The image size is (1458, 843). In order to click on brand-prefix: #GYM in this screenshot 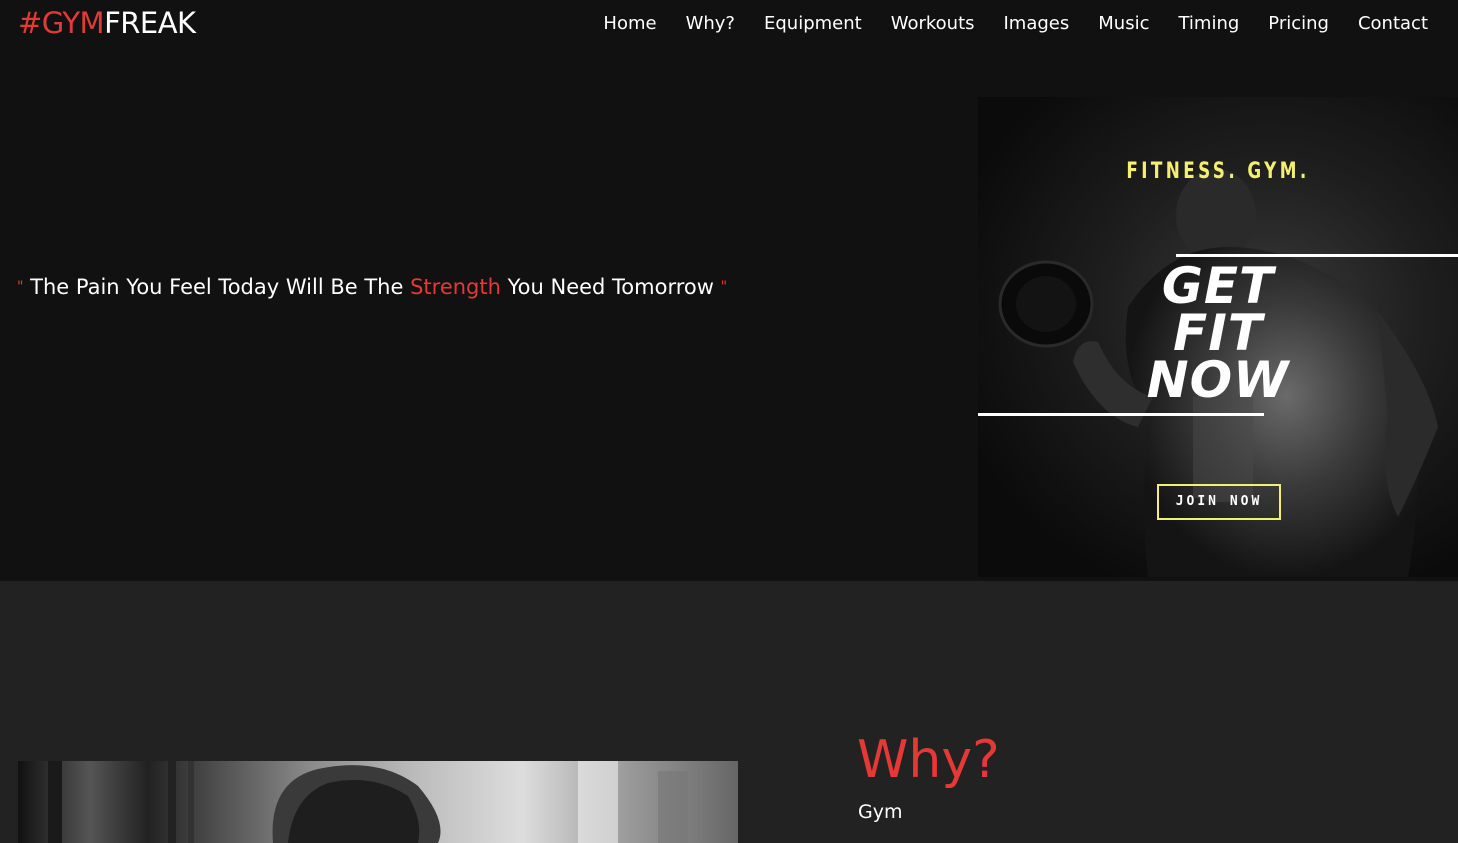, I will do `click(61, 23)`.